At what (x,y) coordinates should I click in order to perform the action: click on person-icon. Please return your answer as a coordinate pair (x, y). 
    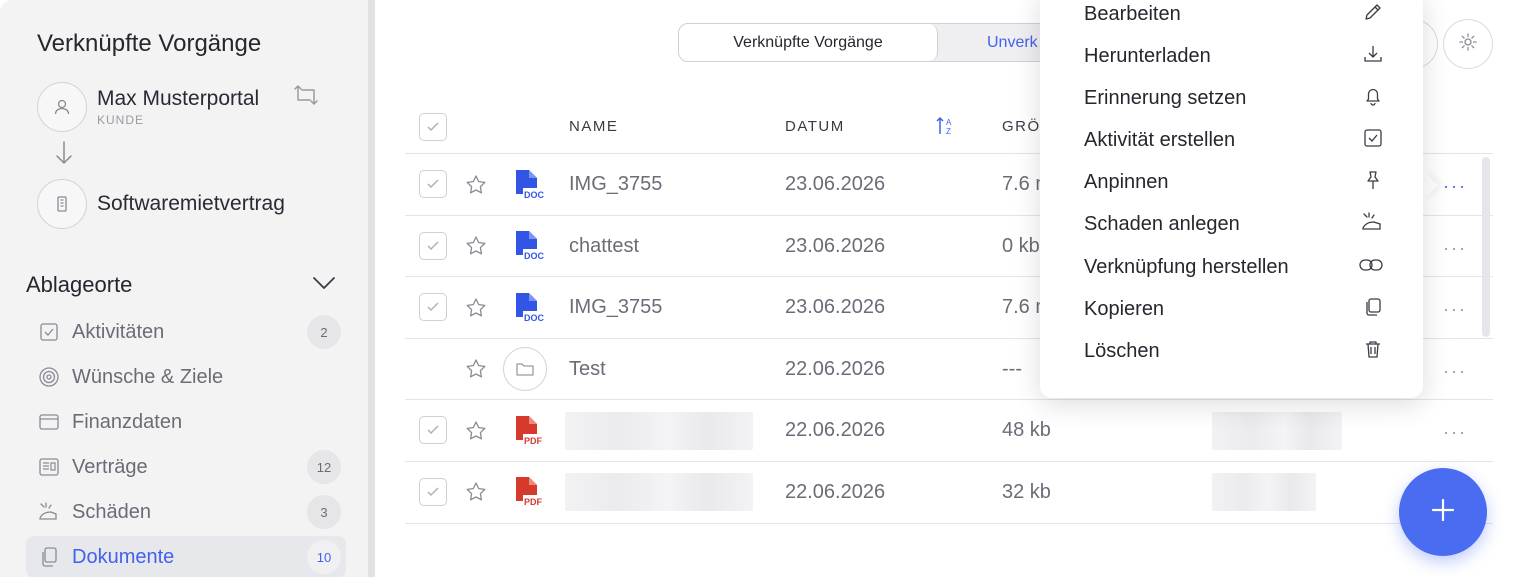
    Looking at the image, I should click on (62, 107).